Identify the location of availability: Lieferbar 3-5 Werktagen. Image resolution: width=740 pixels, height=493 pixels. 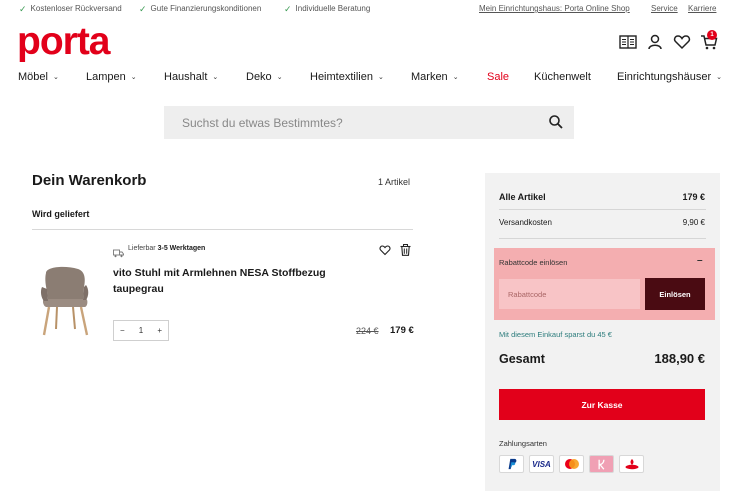
(166, 248).